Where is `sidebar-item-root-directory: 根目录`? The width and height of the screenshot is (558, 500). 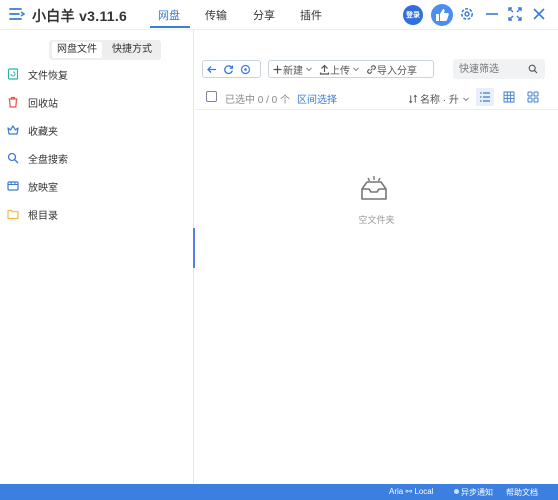 sidebar-item-root-directory: 根目录 is located at coordinates (96, 214).